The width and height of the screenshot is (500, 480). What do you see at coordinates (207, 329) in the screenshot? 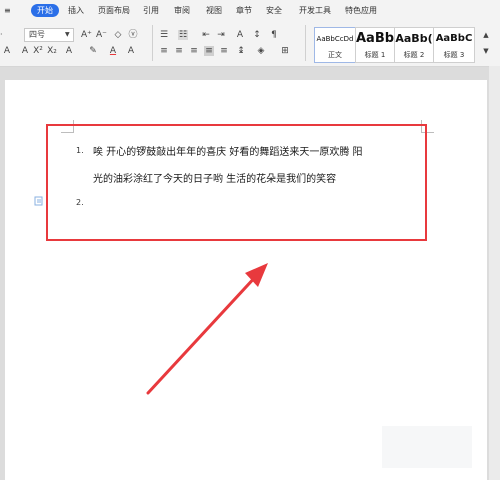
I see `annotation-arrow` at bounding box center [207, 329].